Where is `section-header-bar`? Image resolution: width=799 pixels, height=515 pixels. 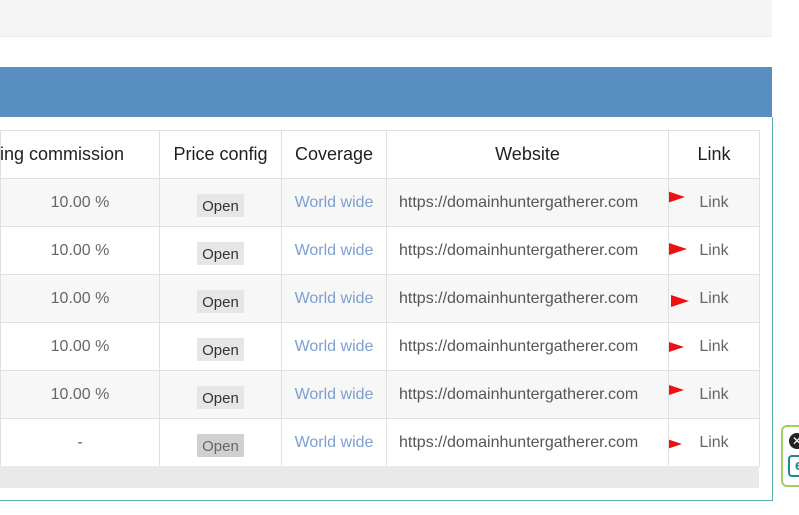 section-header-bar is located at coordinates (386, 92).